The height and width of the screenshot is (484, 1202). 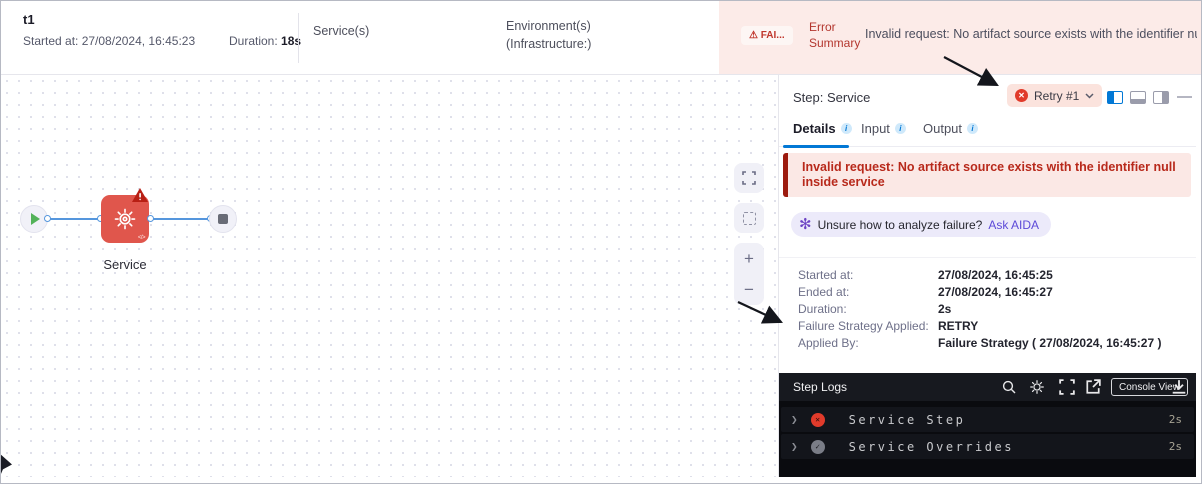 I want to click on stop-icon, so click(x=223, y=219).